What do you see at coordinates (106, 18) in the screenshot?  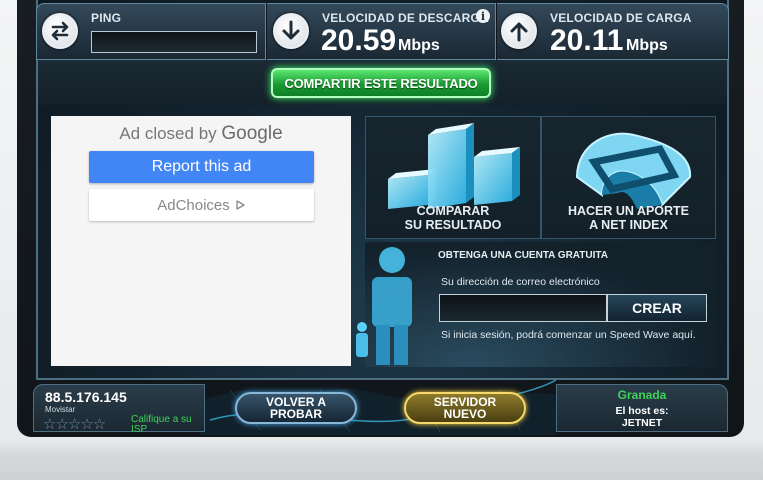 I see `ping-label: PING` at bounding box center [106, 18].